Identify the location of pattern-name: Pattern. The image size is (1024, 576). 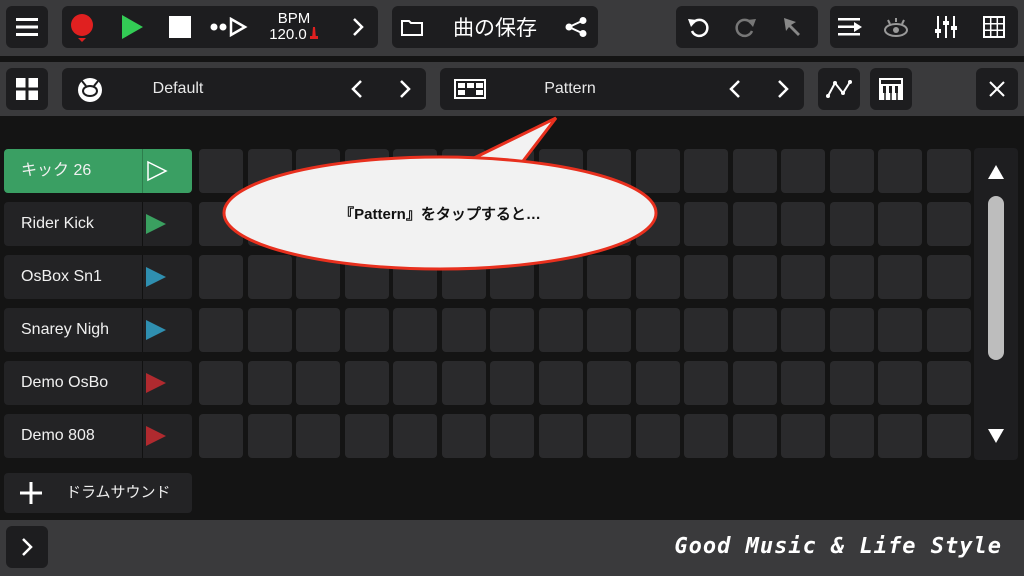
(570, 89).